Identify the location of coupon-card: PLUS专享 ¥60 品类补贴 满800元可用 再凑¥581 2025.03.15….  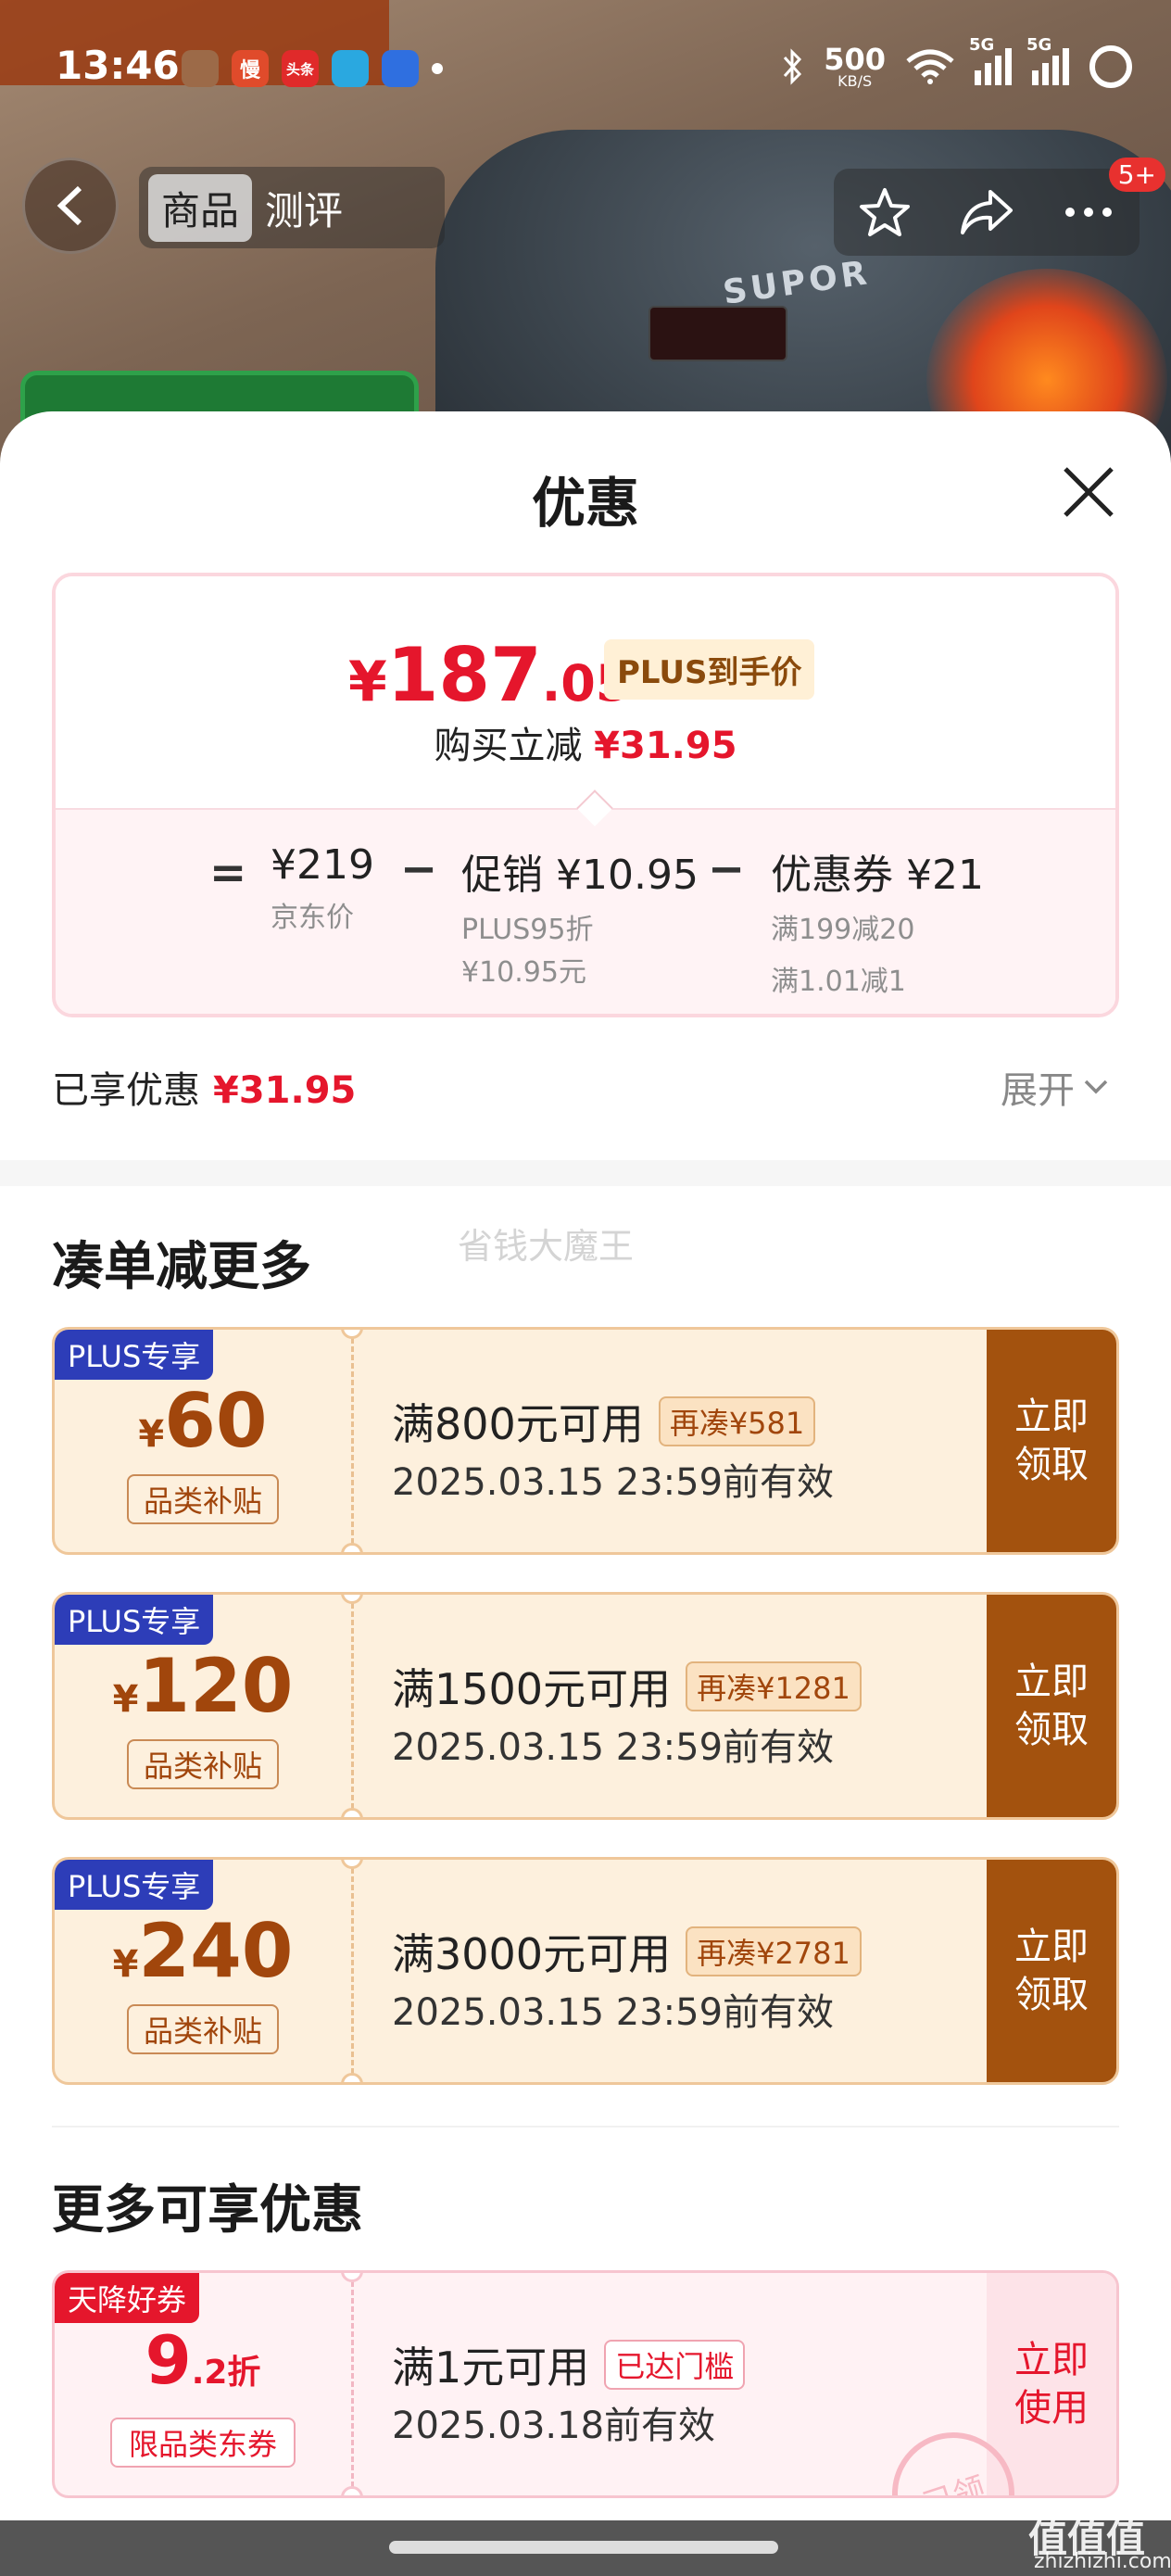
(585, 1441).